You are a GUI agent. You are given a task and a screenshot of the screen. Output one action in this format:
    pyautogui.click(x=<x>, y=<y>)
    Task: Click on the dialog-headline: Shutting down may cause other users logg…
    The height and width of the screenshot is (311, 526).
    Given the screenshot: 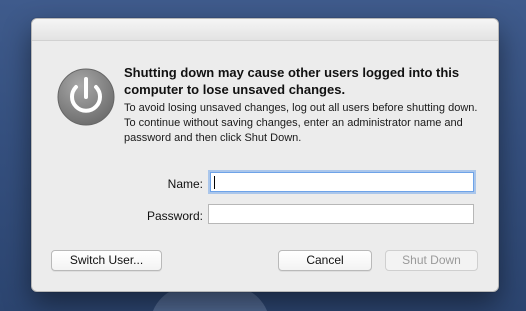 What is the action you would take?
    pyautogui.click(x=292, y=81)
    